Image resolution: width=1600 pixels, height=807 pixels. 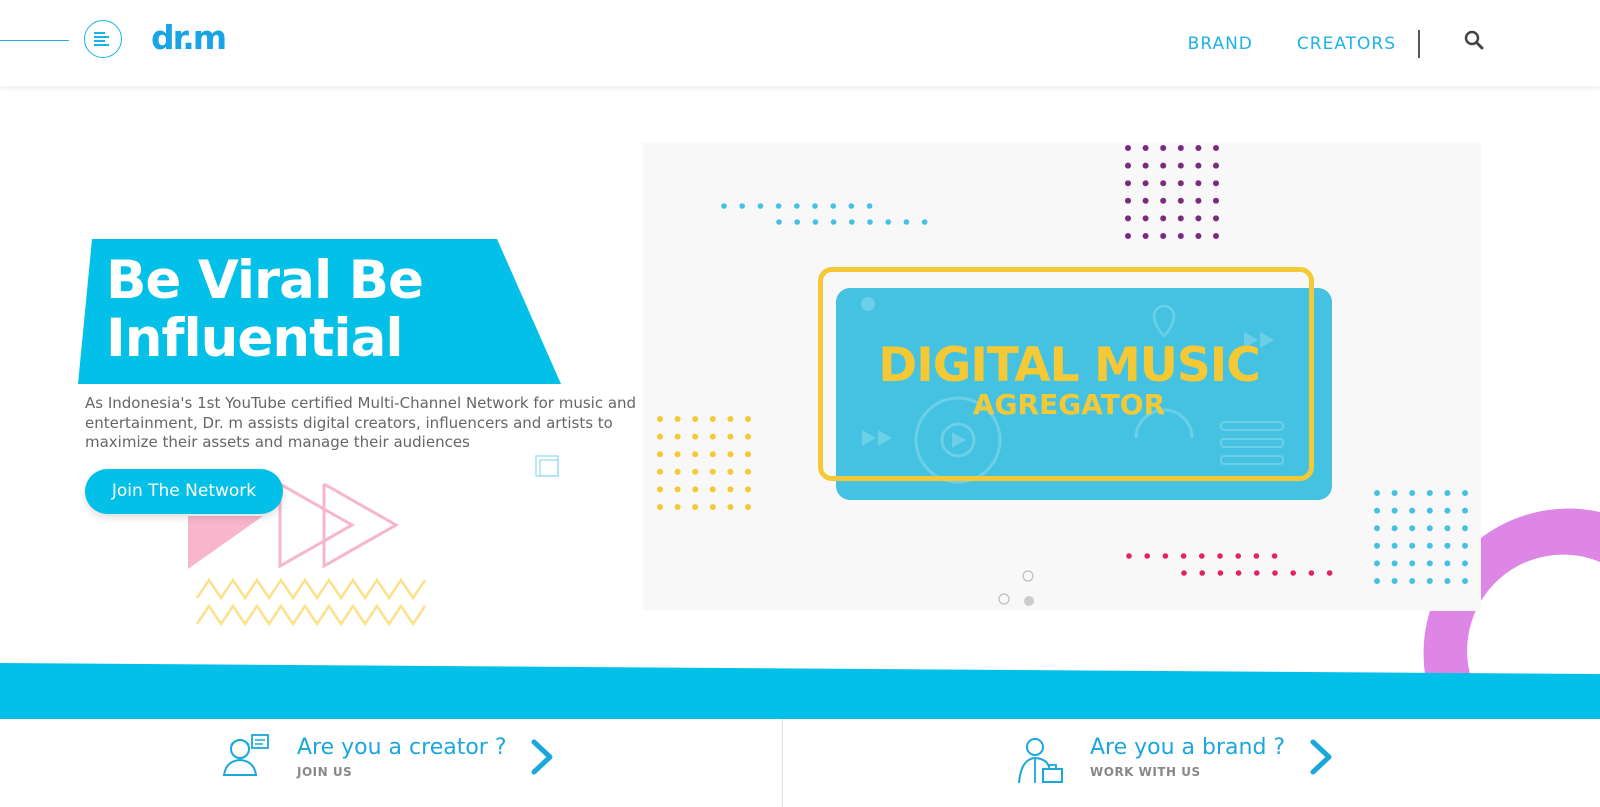 I want to click on carousel-indicators, so click(x=1017, y=588).